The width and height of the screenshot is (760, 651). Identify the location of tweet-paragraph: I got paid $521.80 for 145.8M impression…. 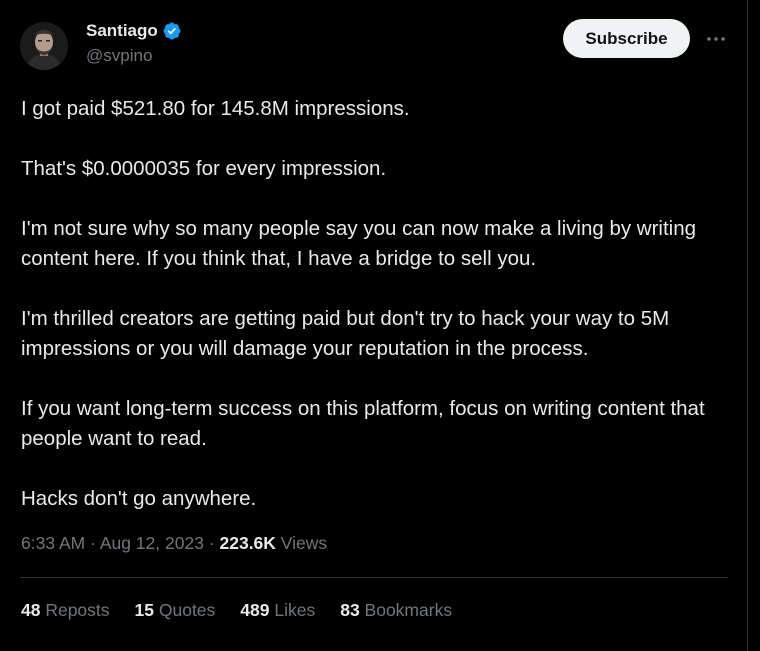
(215, 108).